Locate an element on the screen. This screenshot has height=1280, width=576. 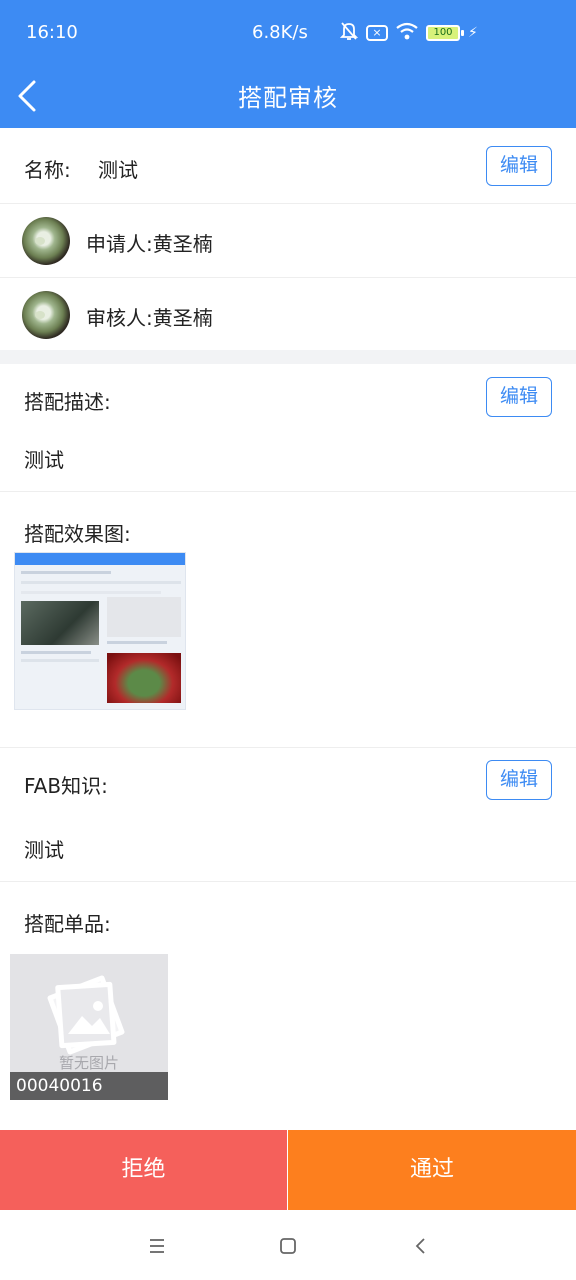
mute-bell-icon is located at coordinates (349, 33).